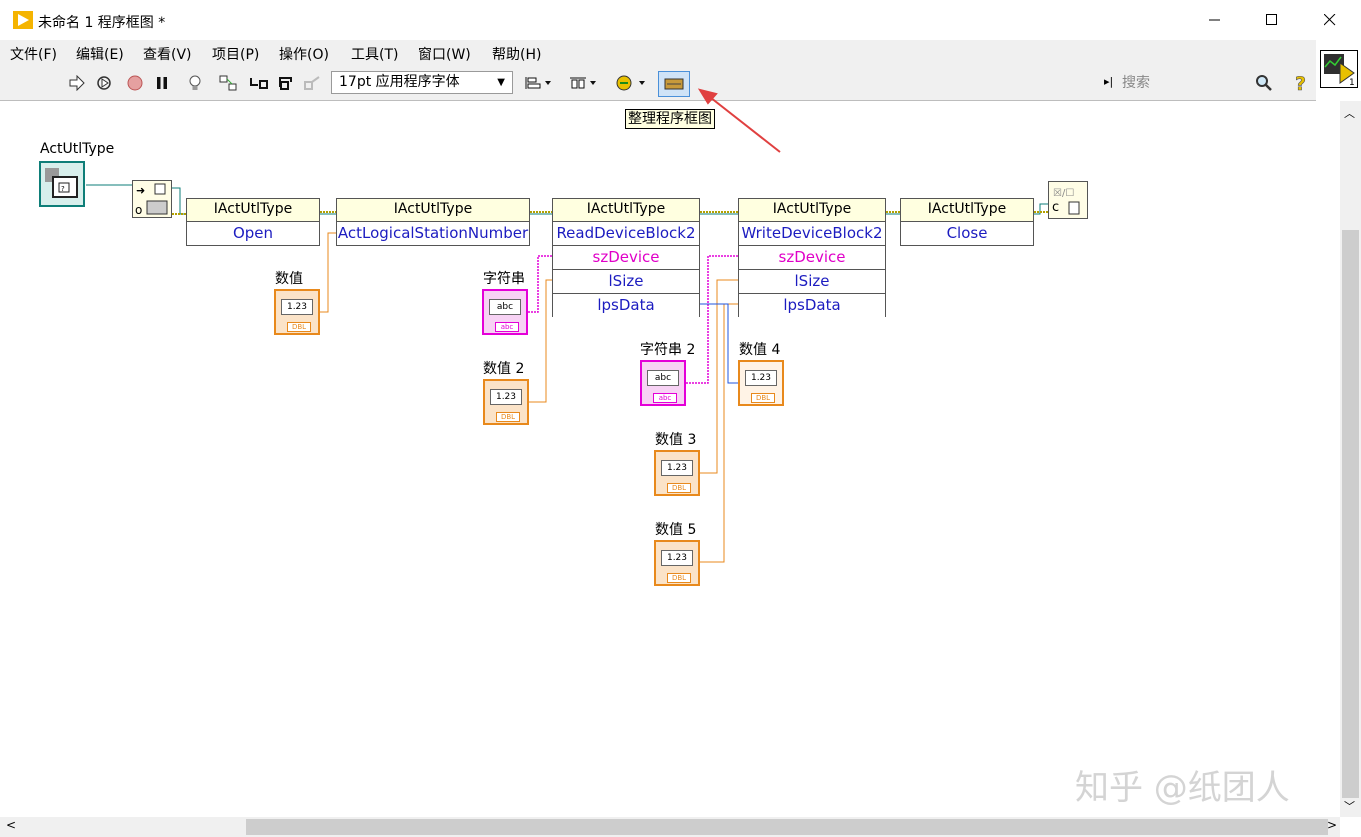 This screenshot has height=837, width=1361. I want to click on activex-icon: ?, so click(61, 183).